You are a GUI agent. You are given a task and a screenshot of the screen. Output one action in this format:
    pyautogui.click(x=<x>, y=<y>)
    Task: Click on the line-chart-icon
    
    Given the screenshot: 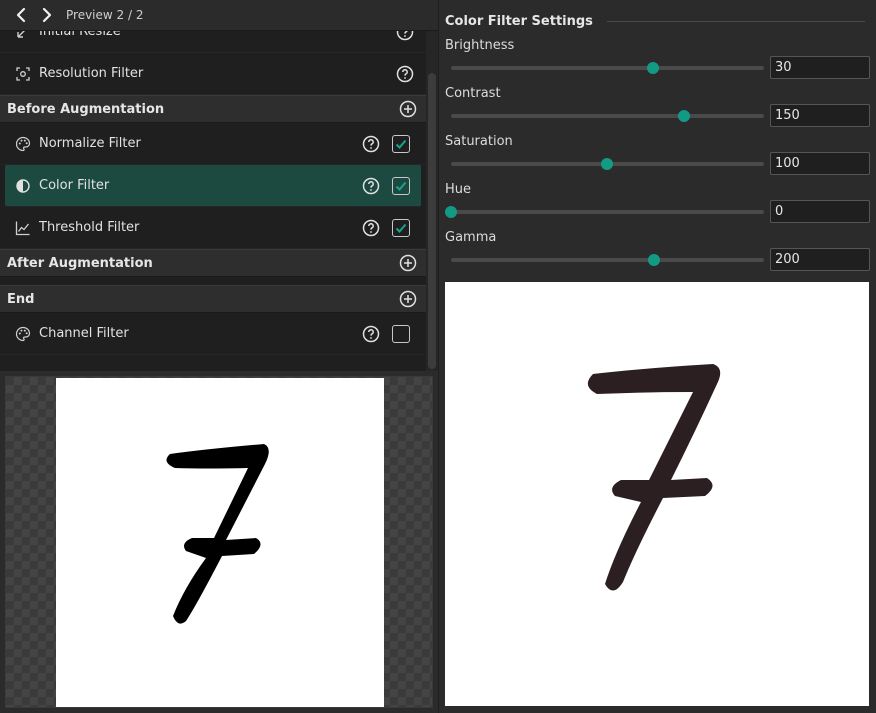 What is the action you would take?
    pyautogui.click(x=23, y=228)
    